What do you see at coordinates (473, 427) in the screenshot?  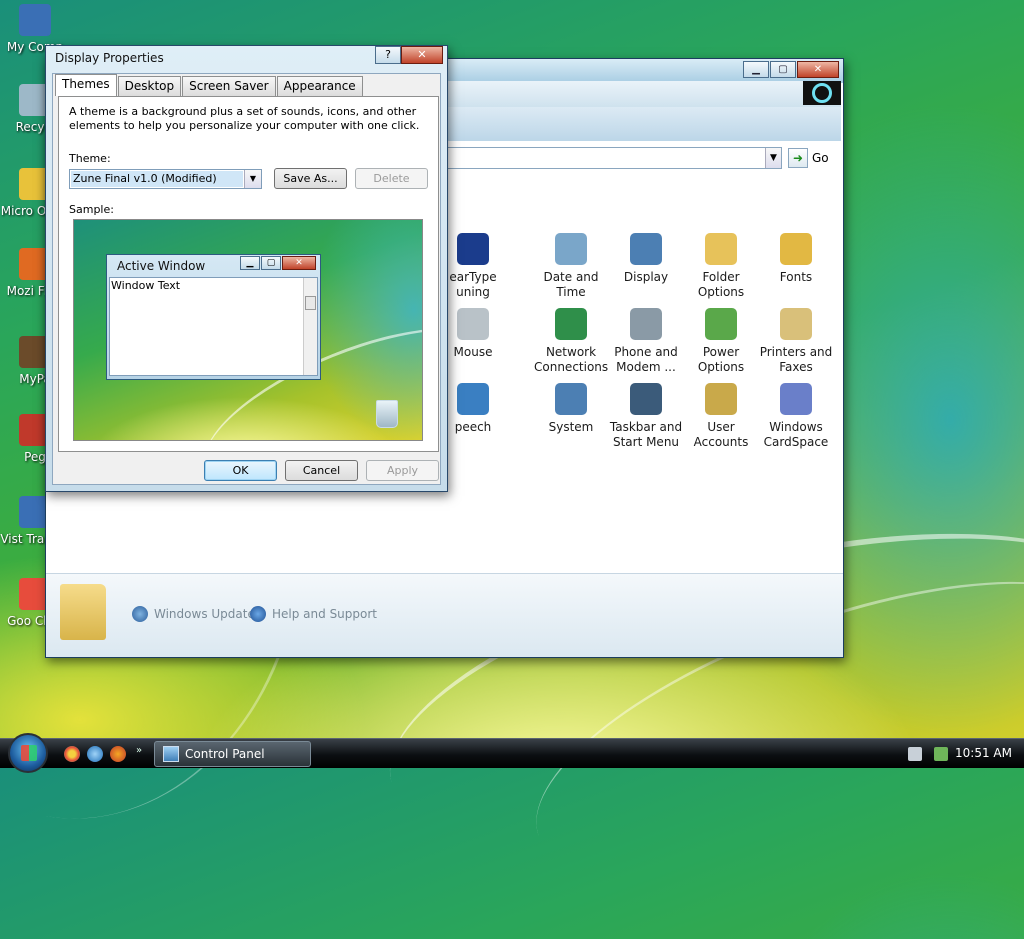 I see `control-panel-item-label: peech` at bounding box center [473, 427].